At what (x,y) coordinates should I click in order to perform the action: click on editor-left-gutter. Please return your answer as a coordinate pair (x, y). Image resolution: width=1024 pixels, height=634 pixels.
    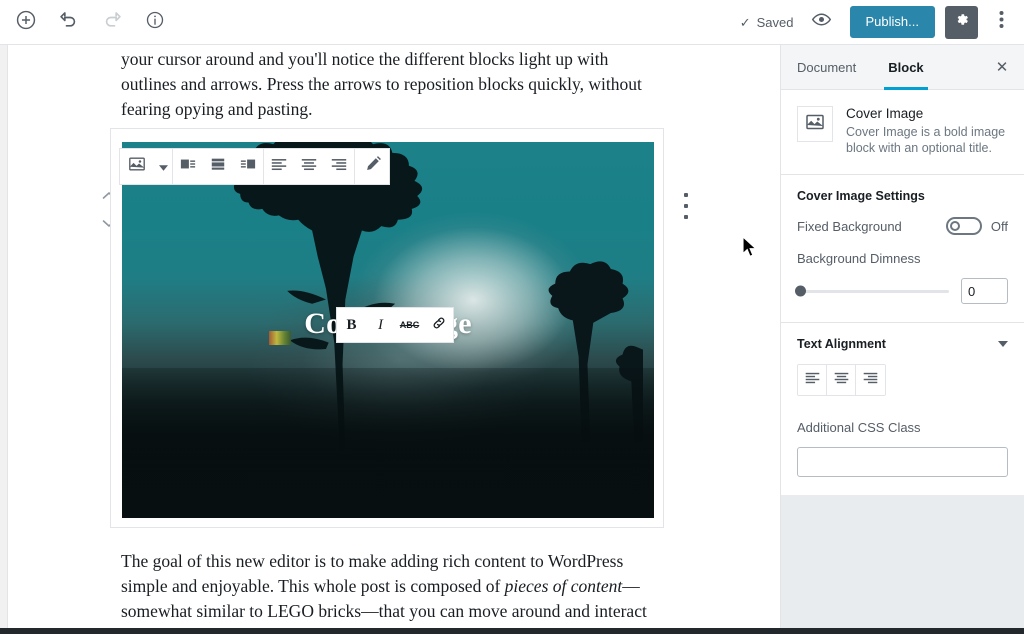
    Looking at the image, I should click on (4, 339).